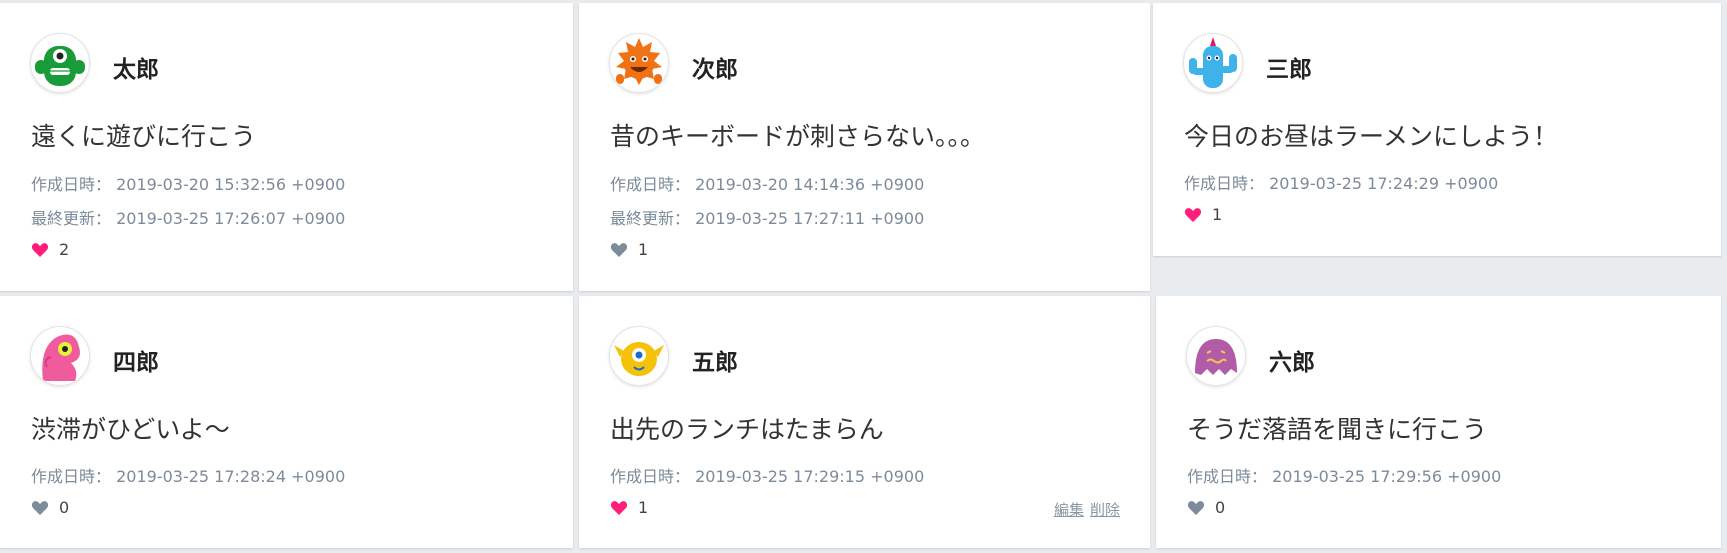 This screenshot has width=1727, height=553. Describe the element at coordinates (60, 356) in the screenshot. I see `pink-monster-icon` at that location.